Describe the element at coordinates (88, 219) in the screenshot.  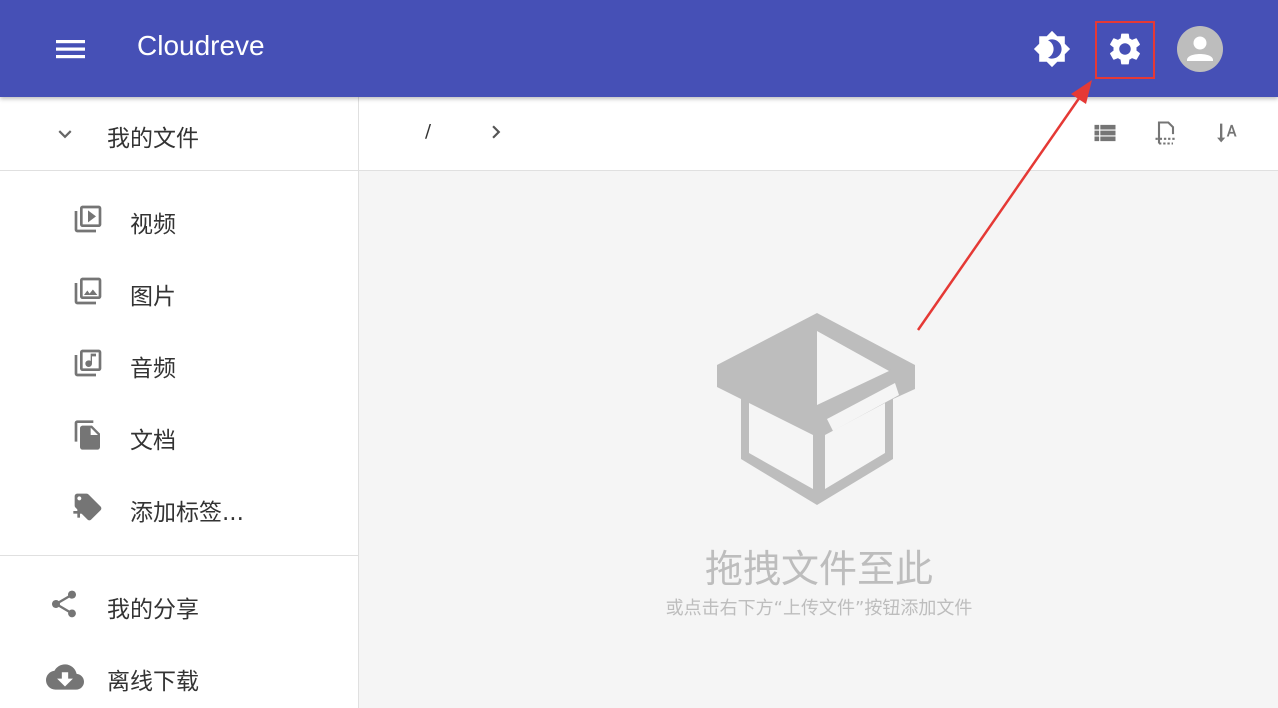
I see `video-library-icon` at that location.